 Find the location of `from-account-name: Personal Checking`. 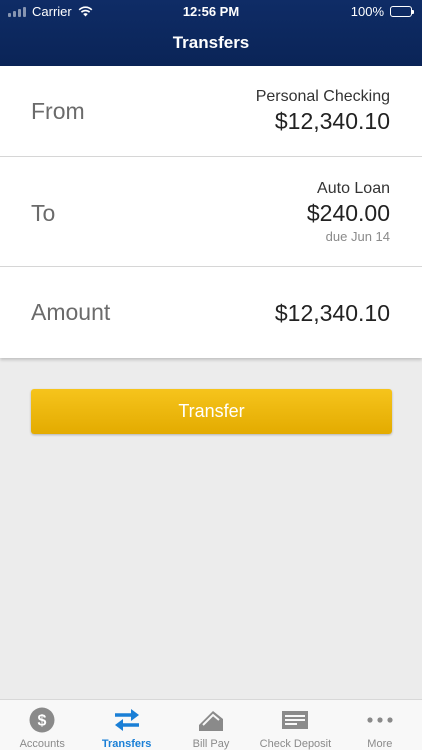

from-account-name: Personal Checking is located at coordinates (322, 96).